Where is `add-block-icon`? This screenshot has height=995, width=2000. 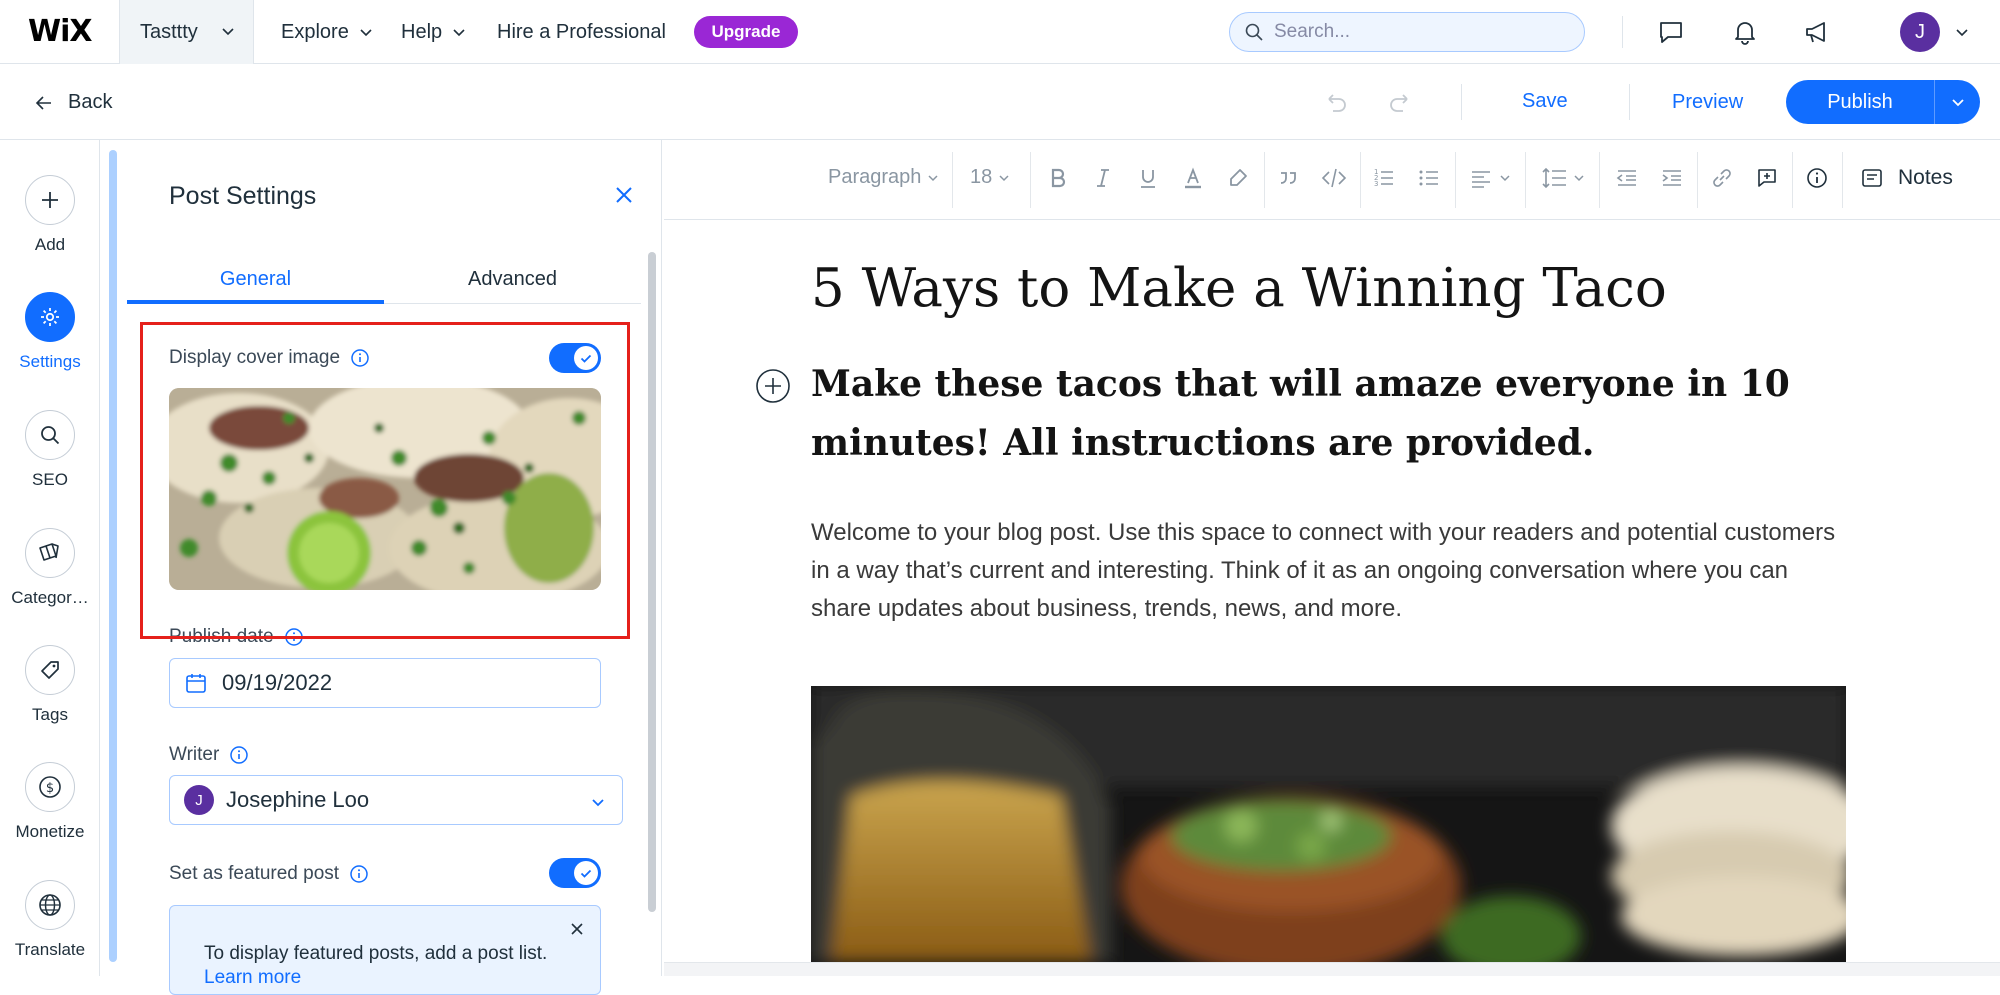
add-block-icon is located at coordinates (773, 386).